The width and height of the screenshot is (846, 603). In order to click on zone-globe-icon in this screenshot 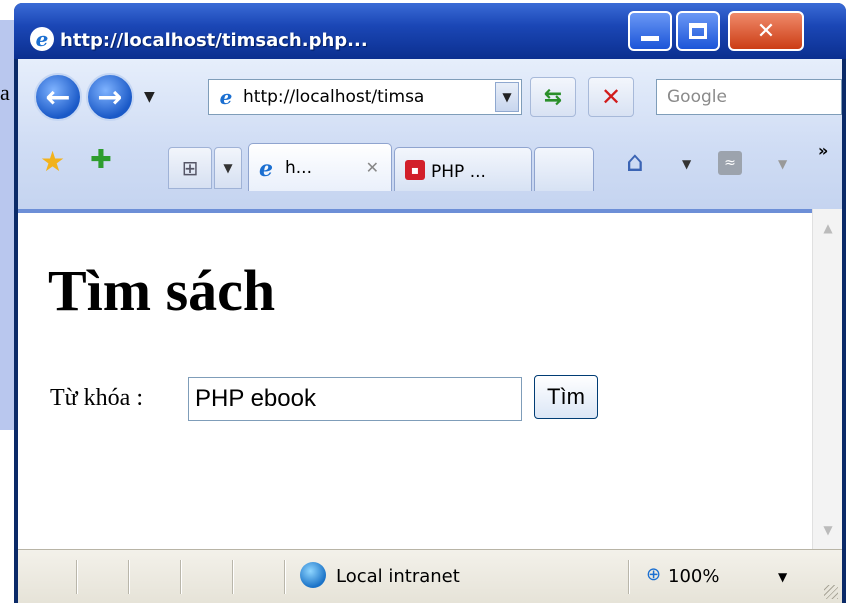, I will do `click(313, 575)`.